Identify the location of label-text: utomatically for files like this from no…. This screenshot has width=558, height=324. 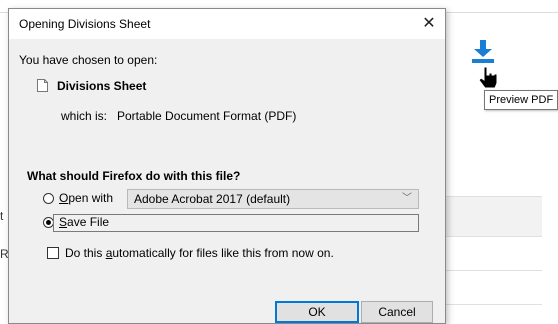
(223, 253).